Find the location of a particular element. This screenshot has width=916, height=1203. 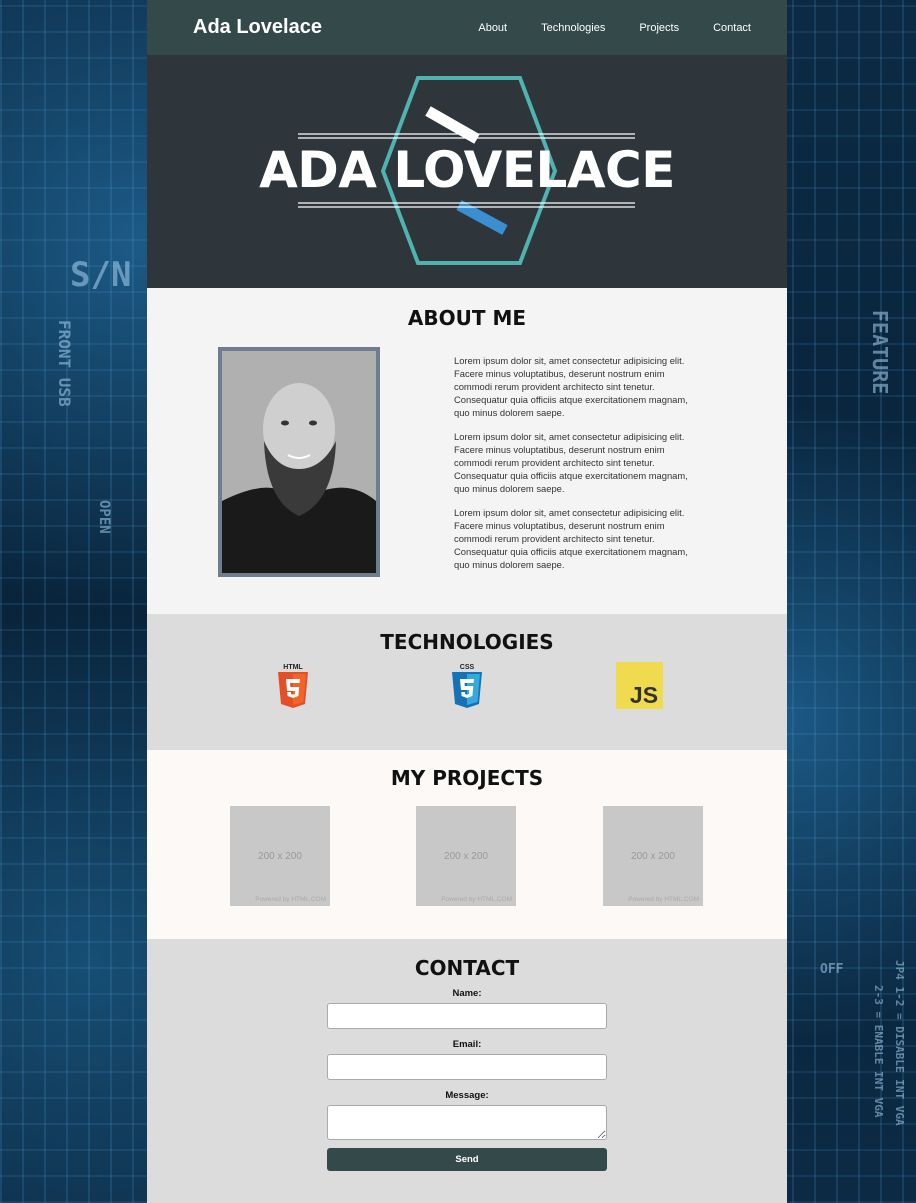

technology-icons: HTML CSS JS is located at coordinates (467, 684).